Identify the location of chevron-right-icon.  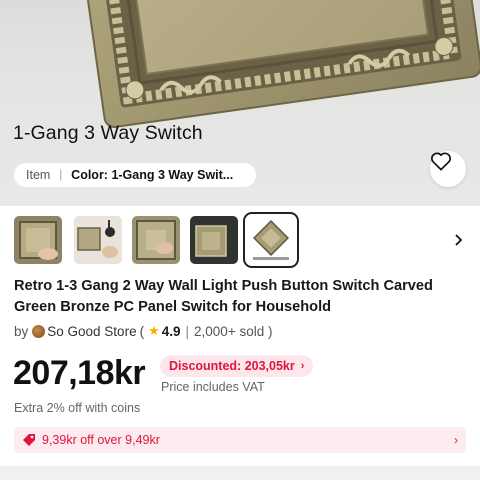
(459, 240).